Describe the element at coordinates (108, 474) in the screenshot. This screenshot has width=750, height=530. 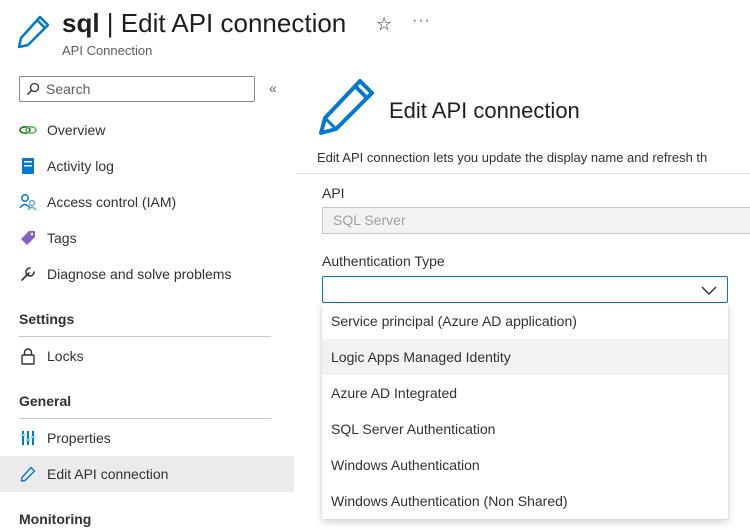
I see `sidebar-item-label: Edit API connection` at that location.